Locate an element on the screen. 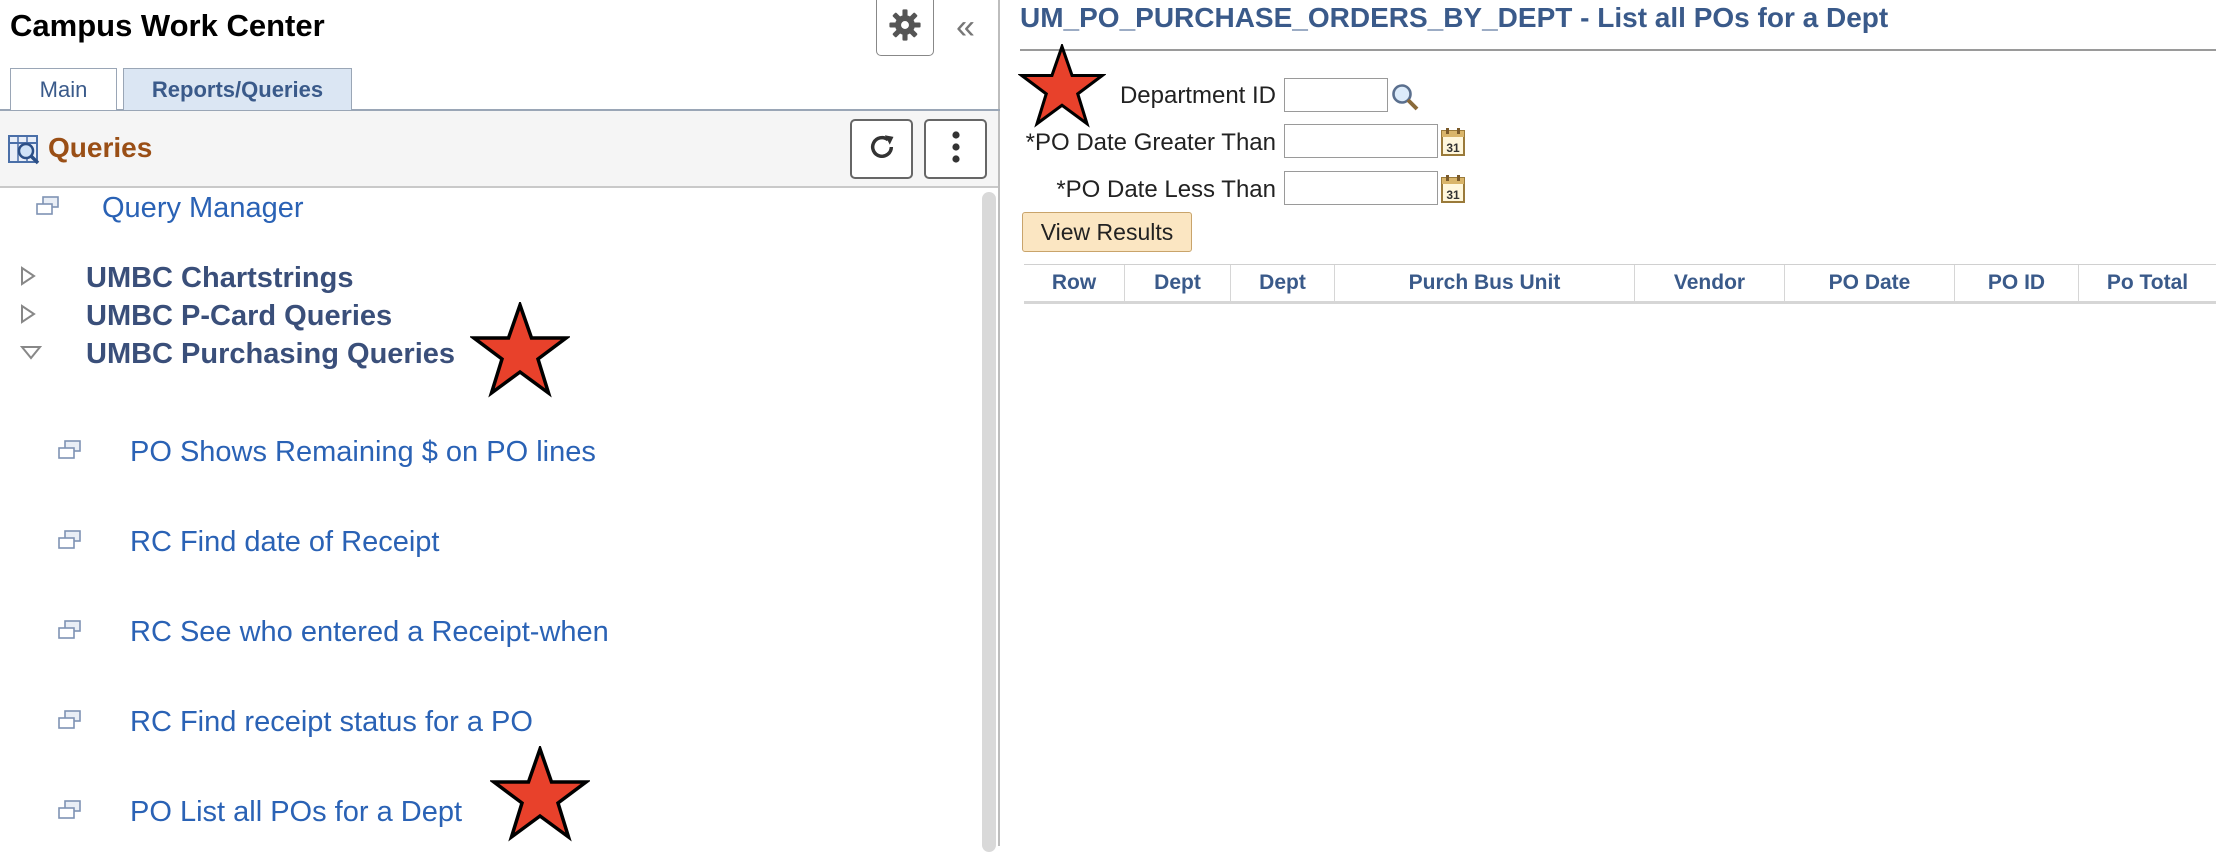 The image size is (2216, 852). folder-umbc-p-card-queries: UMBC P-Card Queries is located at coordinates (206, 316).